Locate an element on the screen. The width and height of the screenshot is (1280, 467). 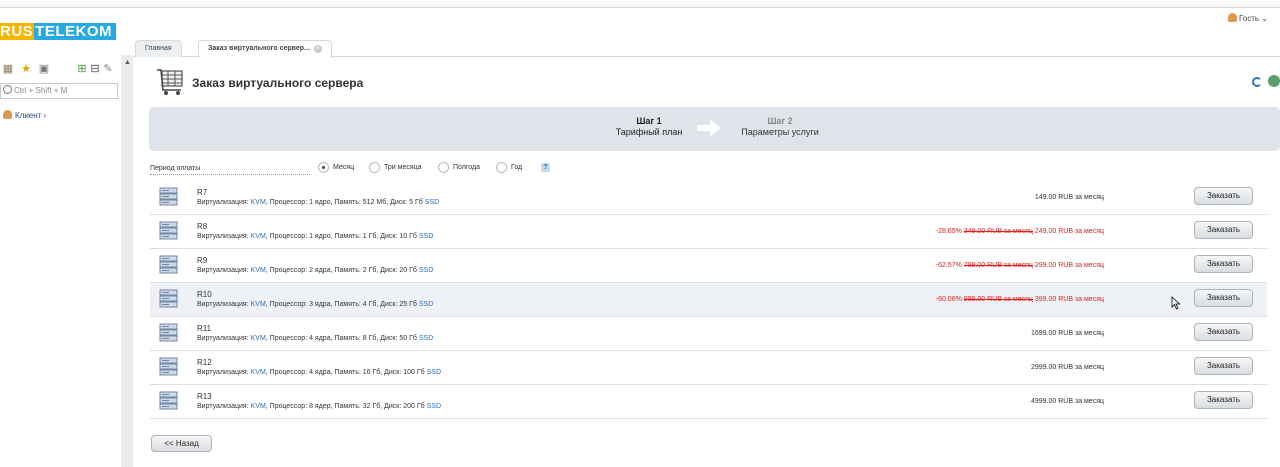
close-tab-icon: × is located at coordinates (317, 49).